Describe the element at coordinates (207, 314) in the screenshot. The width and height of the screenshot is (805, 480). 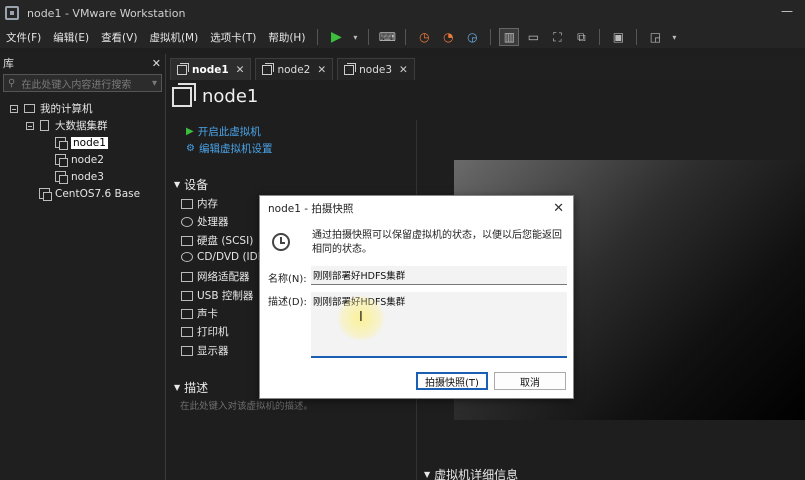
I see `device-label: 声卡` at that location.